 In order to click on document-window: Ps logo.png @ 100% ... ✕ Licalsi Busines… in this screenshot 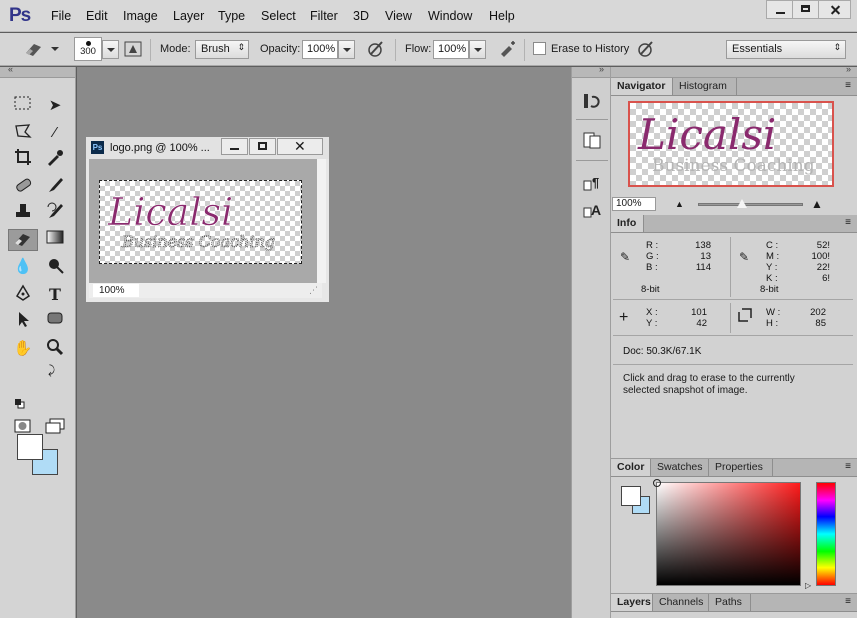, I will do `click(207, 219)`.